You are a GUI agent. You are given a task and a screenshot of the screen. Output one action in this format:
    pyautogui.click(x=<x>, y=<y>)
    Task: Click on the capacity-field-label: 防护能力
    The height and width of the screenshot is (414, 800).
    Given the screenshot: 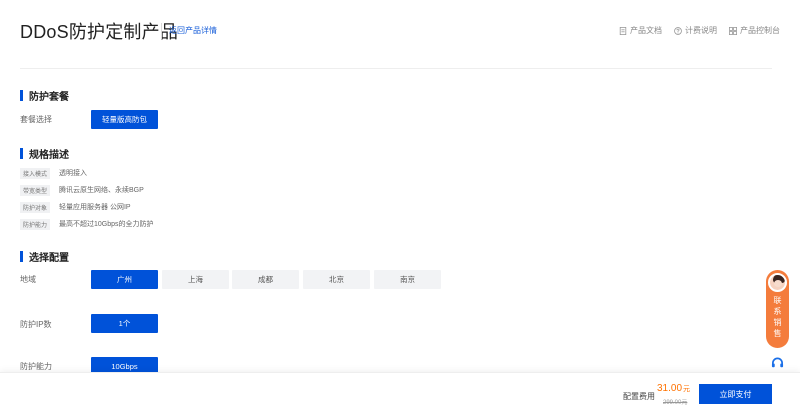 What is the action you would take?
    pyautogui.click(x=36, y=366)
    